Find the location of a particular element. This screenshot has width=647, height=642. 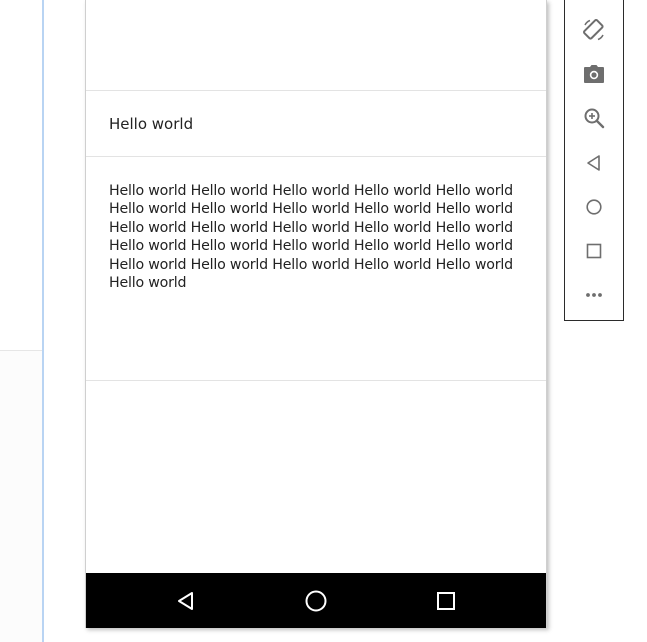

toolbar-home-button is located at coordinates (594, 207).